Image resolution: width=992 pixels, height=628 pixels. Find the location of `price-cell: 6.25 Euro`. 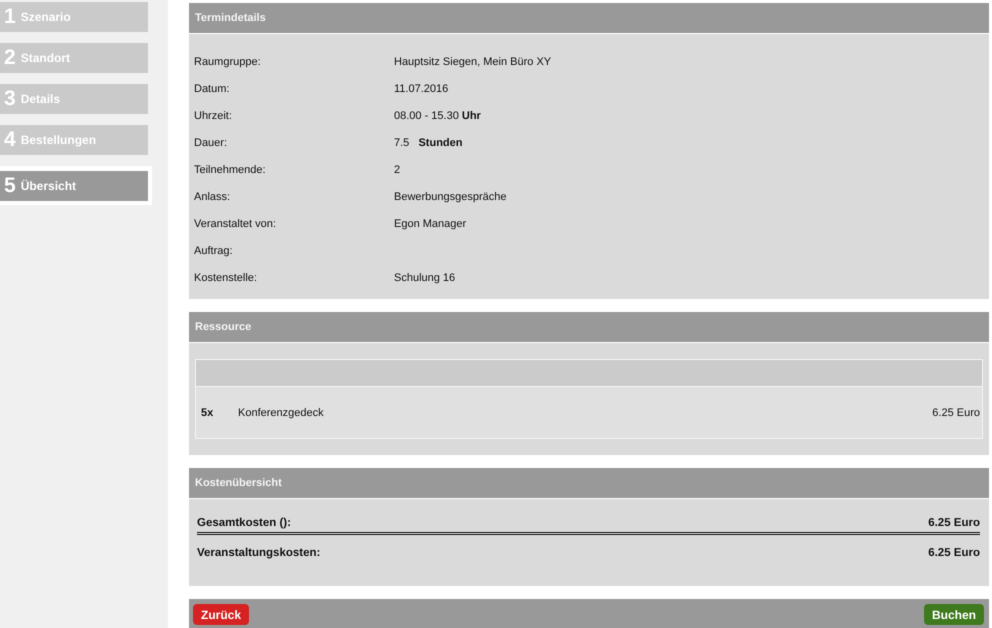

price-cell: 6.25 Euro is located at coordinates (956, 412).